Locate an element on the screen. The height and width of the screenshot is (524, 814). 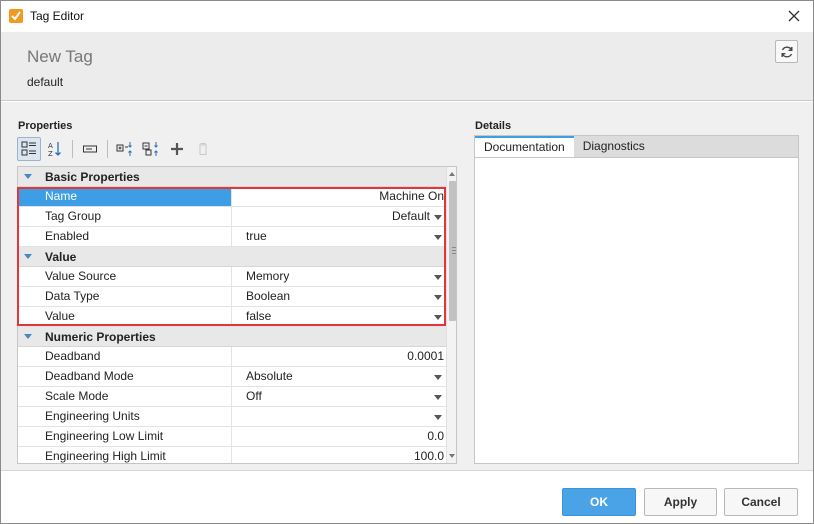
property-row: Engineering Units is located at coordinates (232, 417).